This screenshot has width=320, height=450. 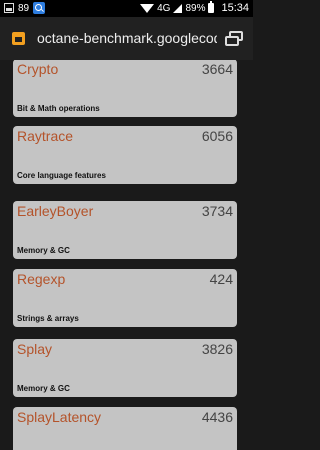 What do you see at coordinates (125, 298) in the screenshot?
I see `result-card-regexp: Regexp 424 Strings & arrays` at bounding box center [125, 298].